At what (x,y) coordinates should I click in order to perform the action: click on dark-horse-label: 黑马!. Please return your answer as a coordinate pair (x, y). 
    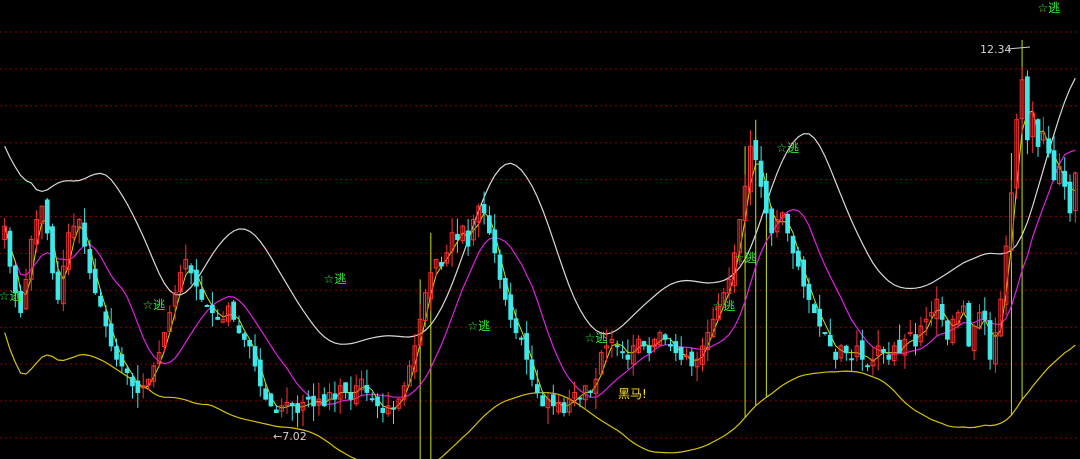
    Looking at the image, I should click on (632, 394).